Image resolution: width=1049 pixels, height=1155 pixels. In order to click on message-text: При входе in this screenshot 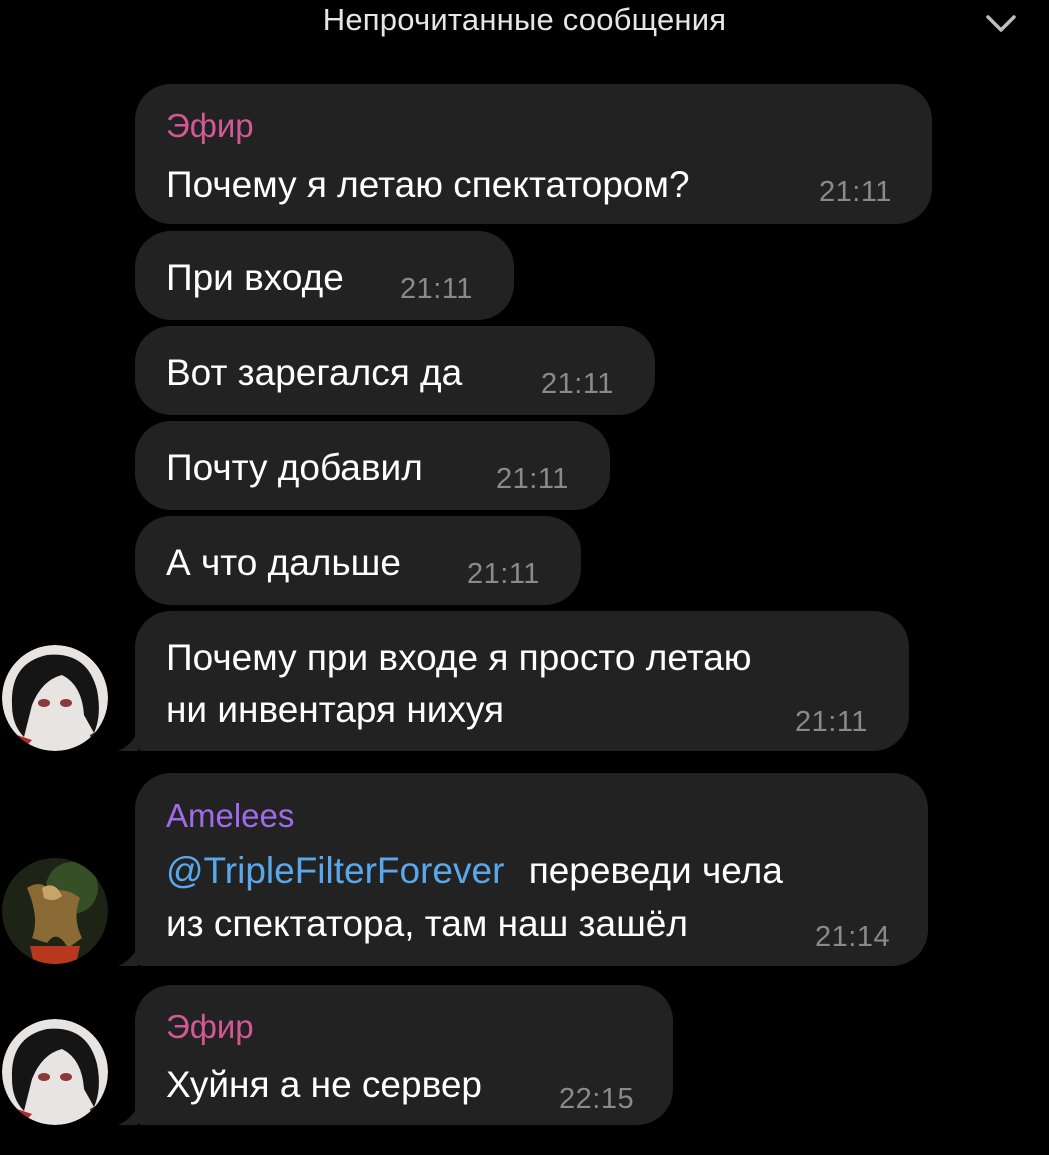, I will do `click(255, 277)`.